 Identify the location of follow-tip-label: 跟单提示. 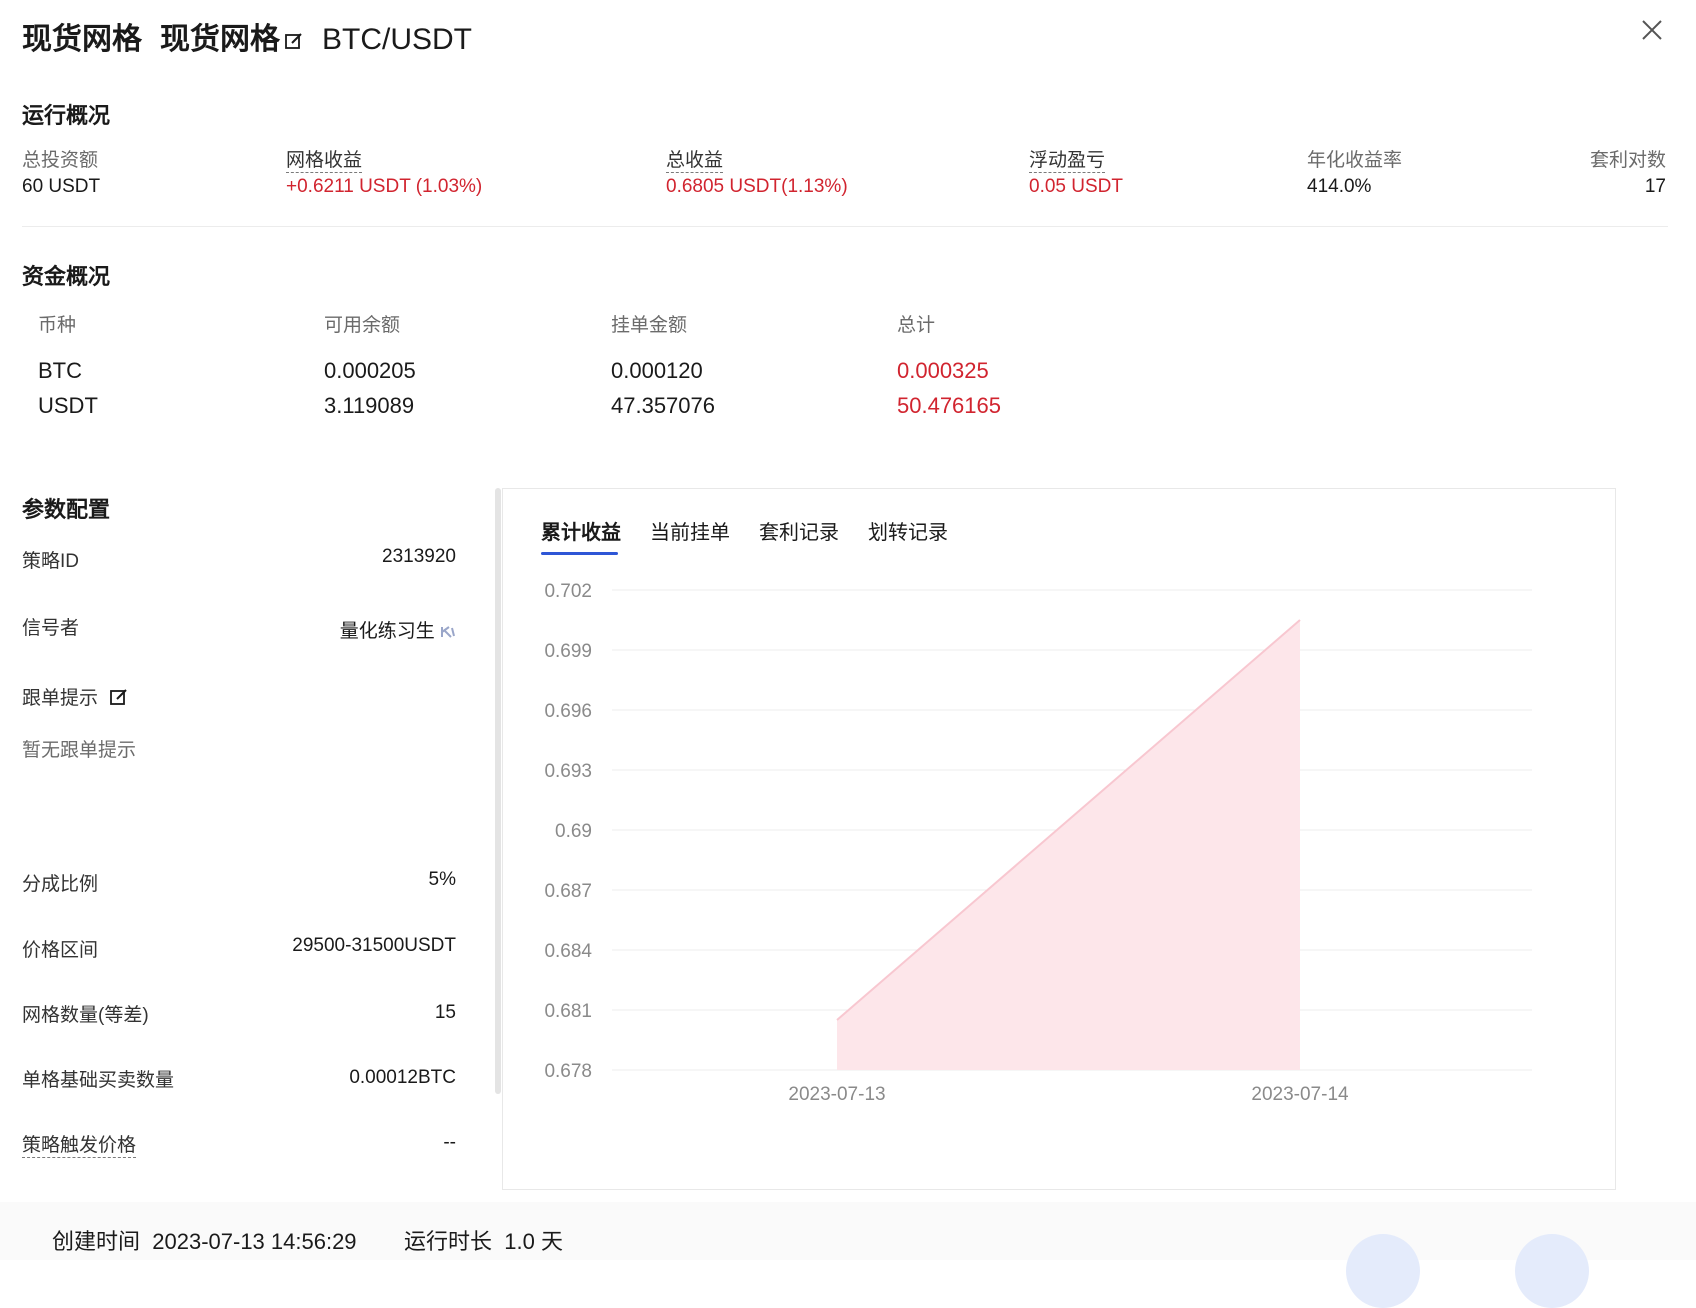
(75, 696).